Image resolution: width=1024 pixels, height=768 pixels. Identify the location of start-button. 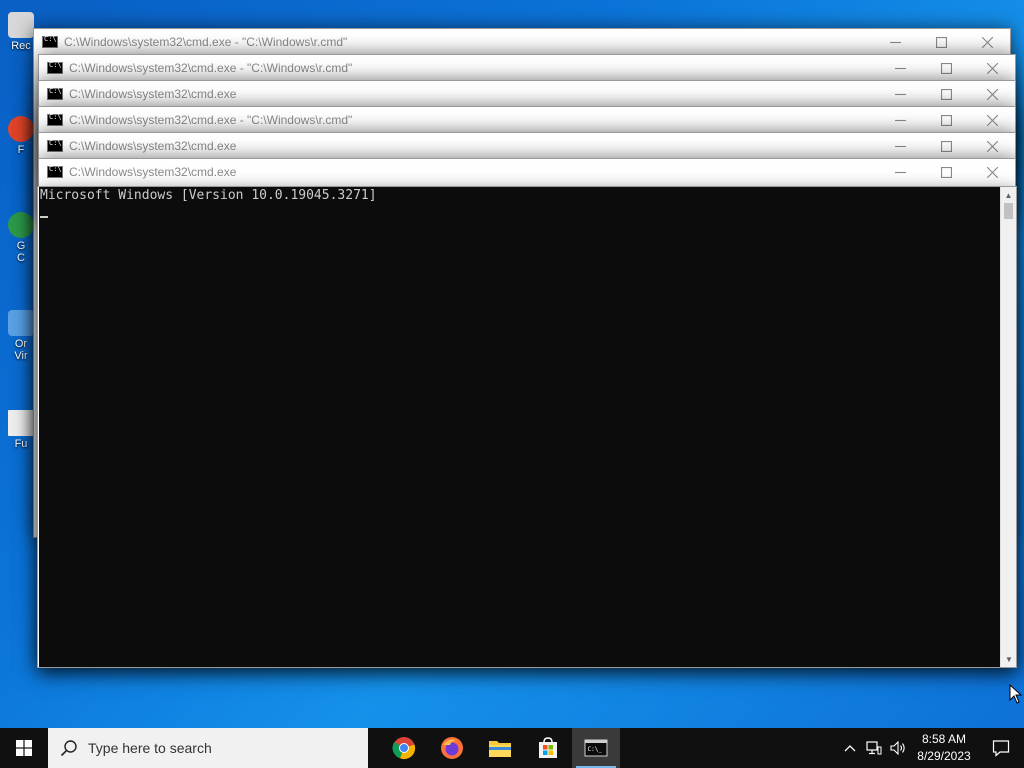
(24, 748).